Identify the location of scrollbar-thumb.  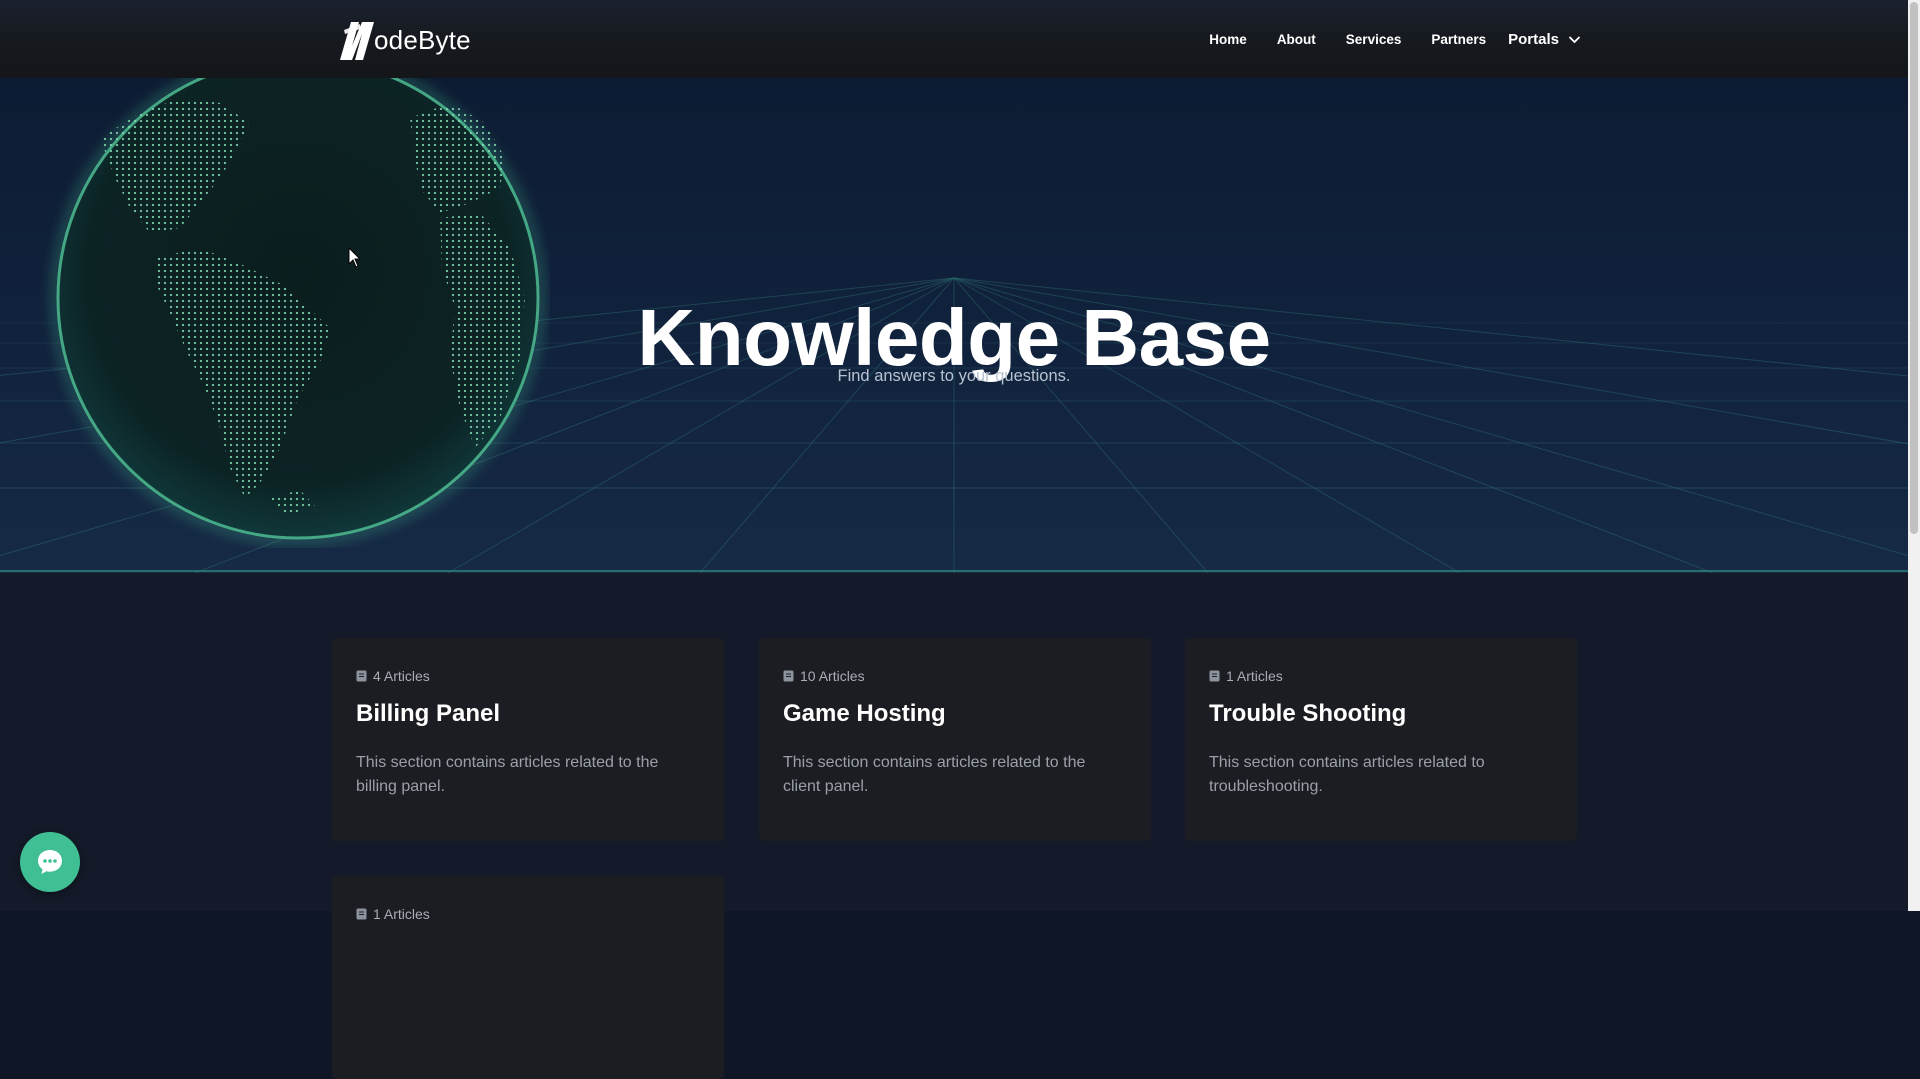
(1914, 268).